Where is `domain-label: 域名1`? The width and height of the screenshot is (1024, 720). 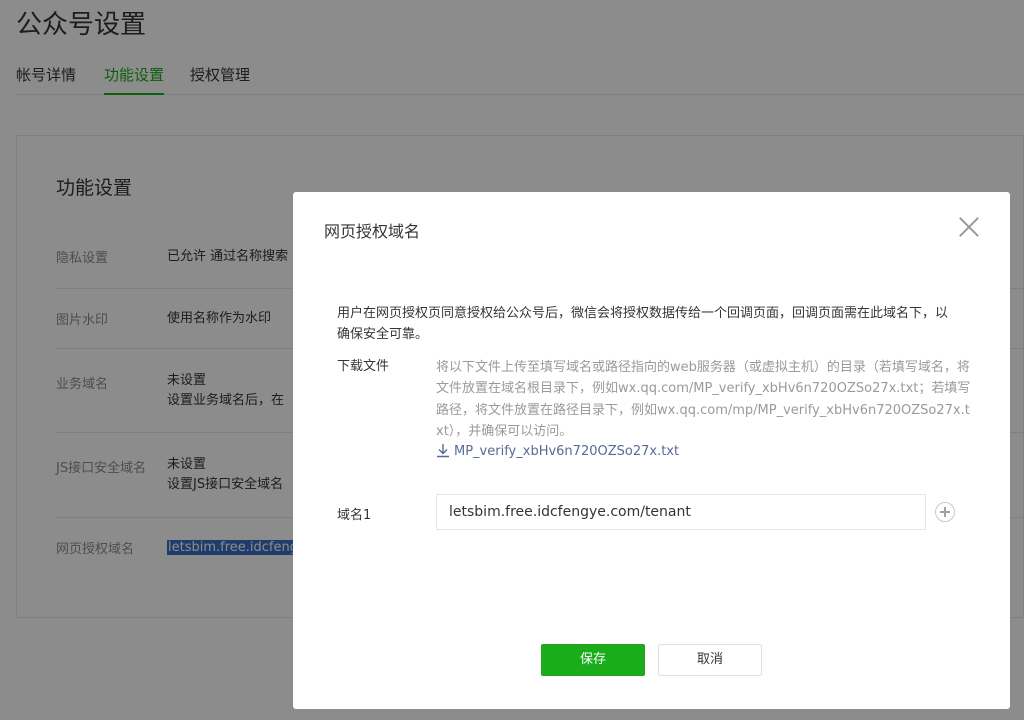
domain-label: 域名1 is located at coordinates (354, 515).